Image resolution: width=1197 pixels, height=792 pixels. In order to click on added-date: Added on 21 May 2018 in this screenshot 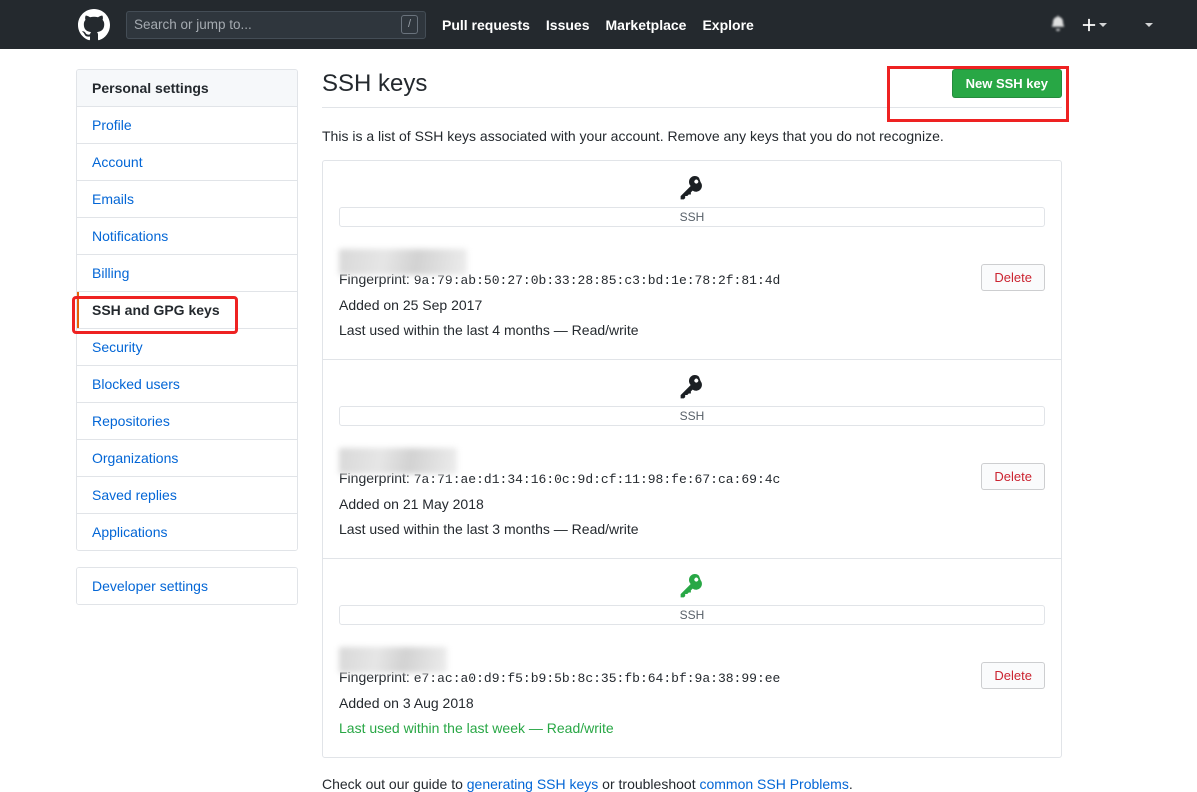, I will do `click(411, 504)`.